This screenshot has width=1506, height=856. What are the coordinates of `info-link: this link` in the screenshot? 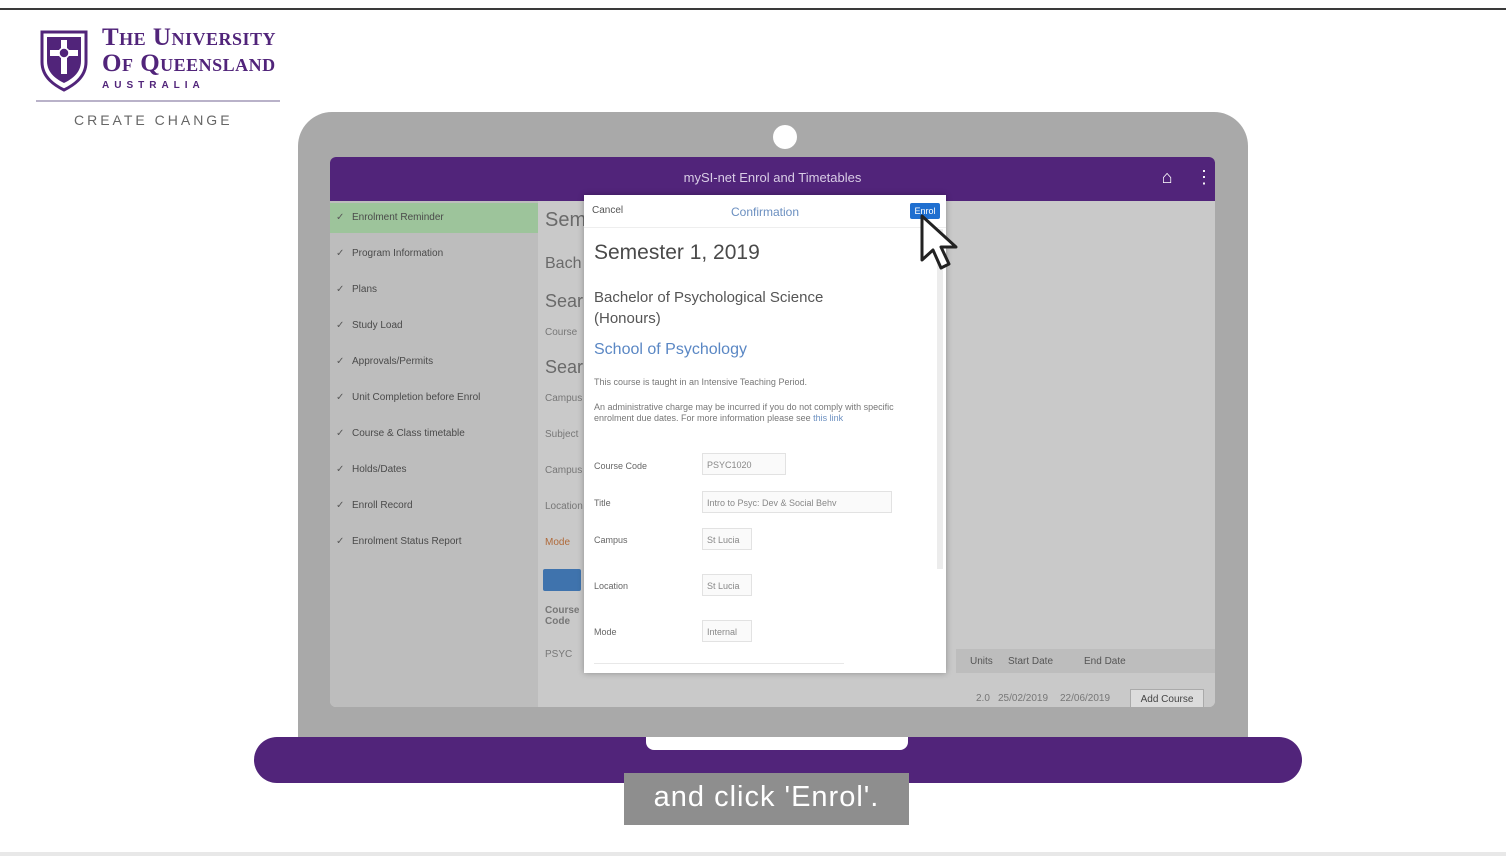 It's located at (828, 418).